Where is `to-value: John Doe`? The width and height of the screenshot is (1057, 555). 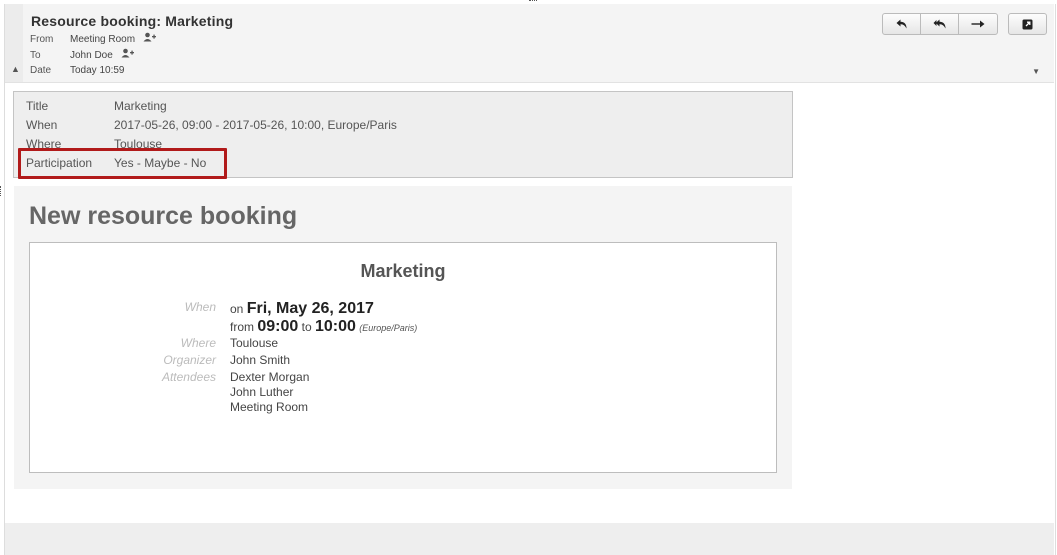
to-value: John Doe is located at coordinates (91, 55).